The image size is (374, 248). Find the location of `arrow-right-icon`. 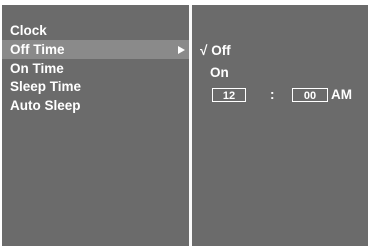

arrow-right-icon is located at coordinates (181, 50).